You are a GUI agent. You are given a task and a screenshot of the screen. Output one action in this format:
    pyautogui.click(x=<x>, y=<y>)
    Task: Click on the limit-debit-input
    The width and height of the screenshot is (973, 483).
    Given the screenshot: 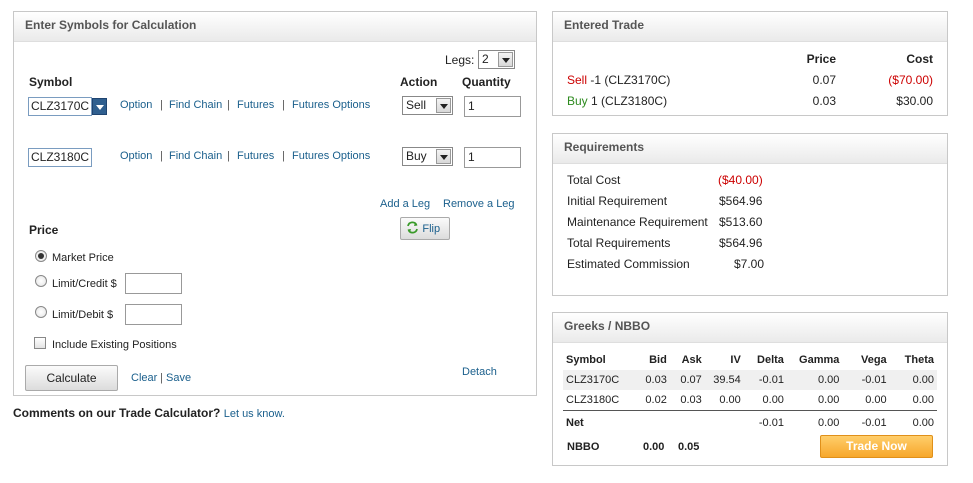 What is the action you would take?
    pyautogui.click(x=153, y=314)
    